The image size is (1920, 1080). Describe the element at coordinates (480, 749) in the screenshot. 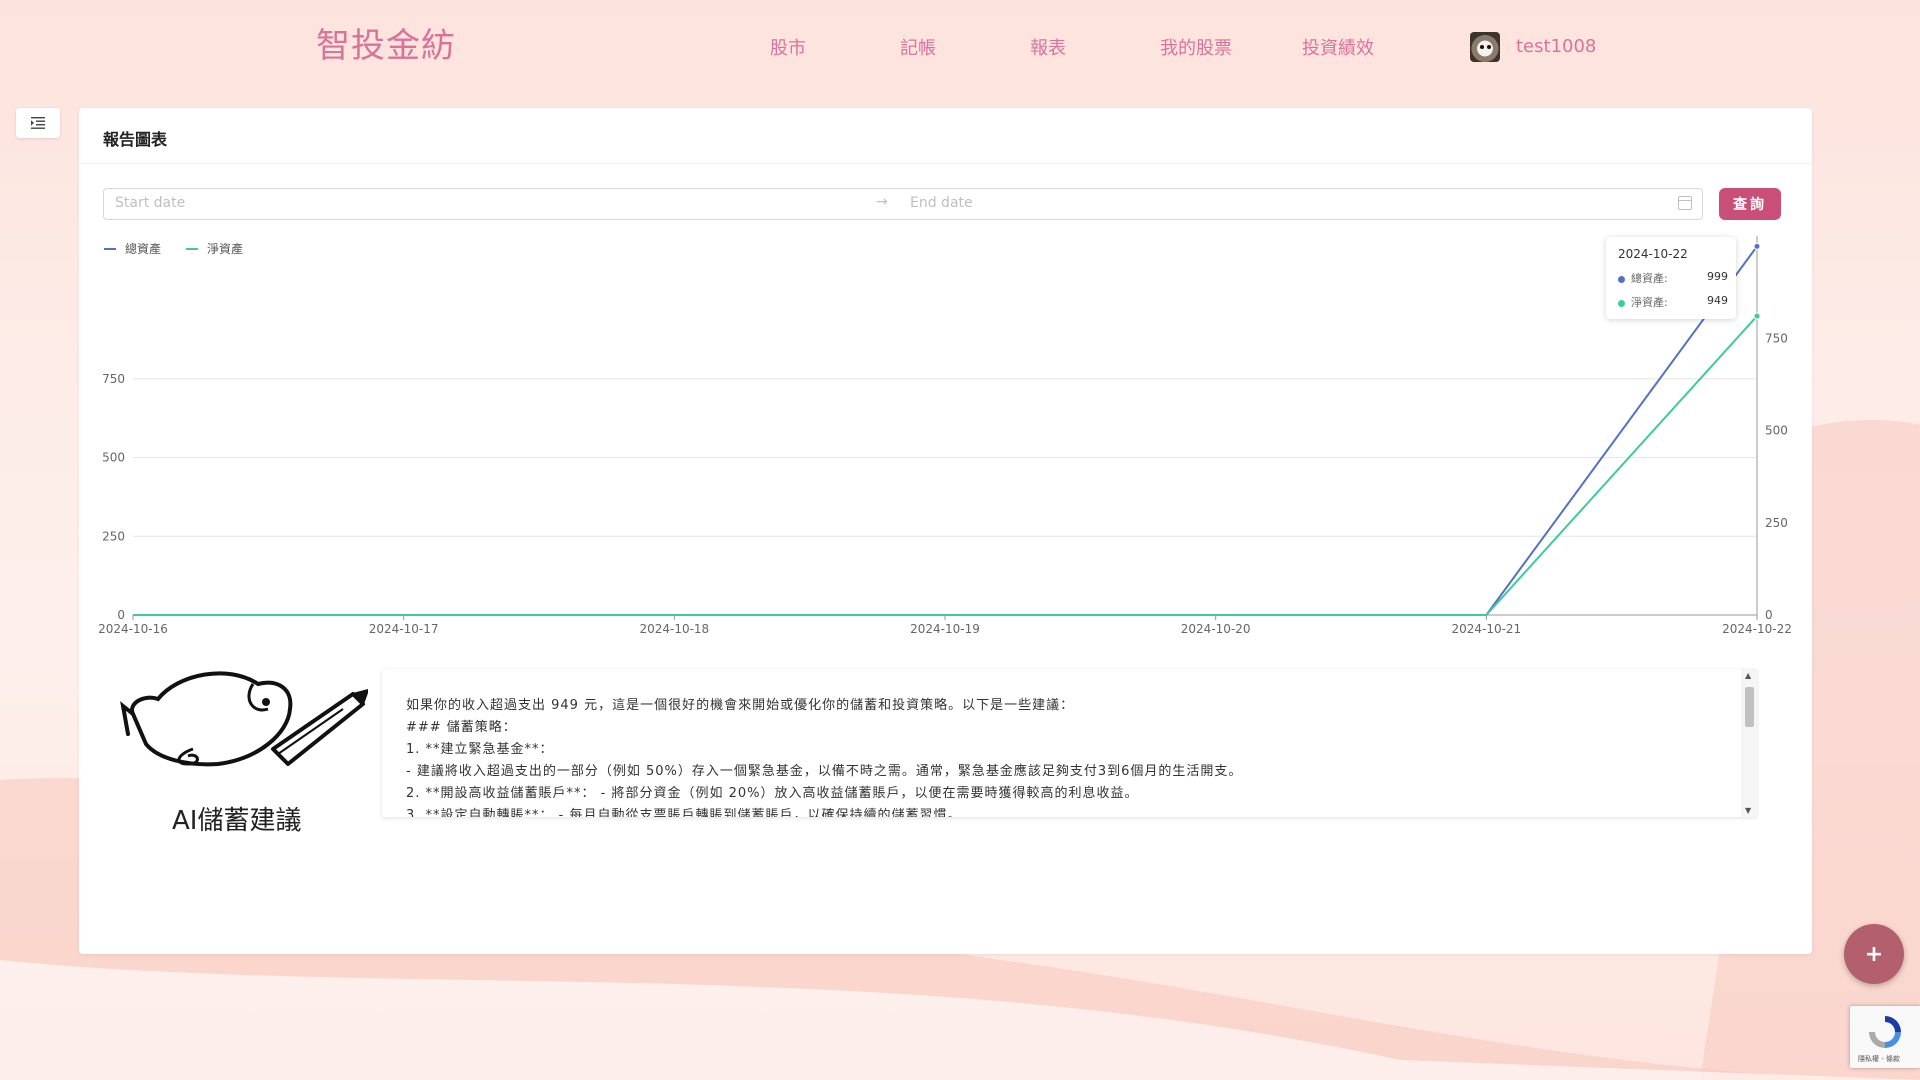

I see `advice-line: 1. **建立緊急基金**：` at that location.